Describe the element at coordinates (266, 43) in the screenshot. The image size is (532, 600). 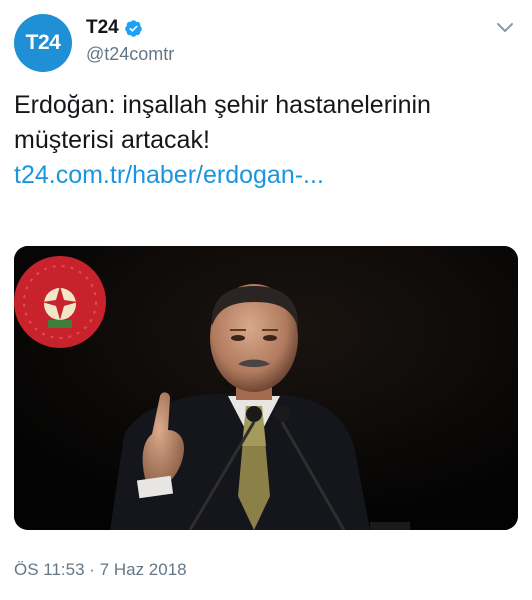
I see `tweet-header: T24 T24 @t24comtr` at that location.